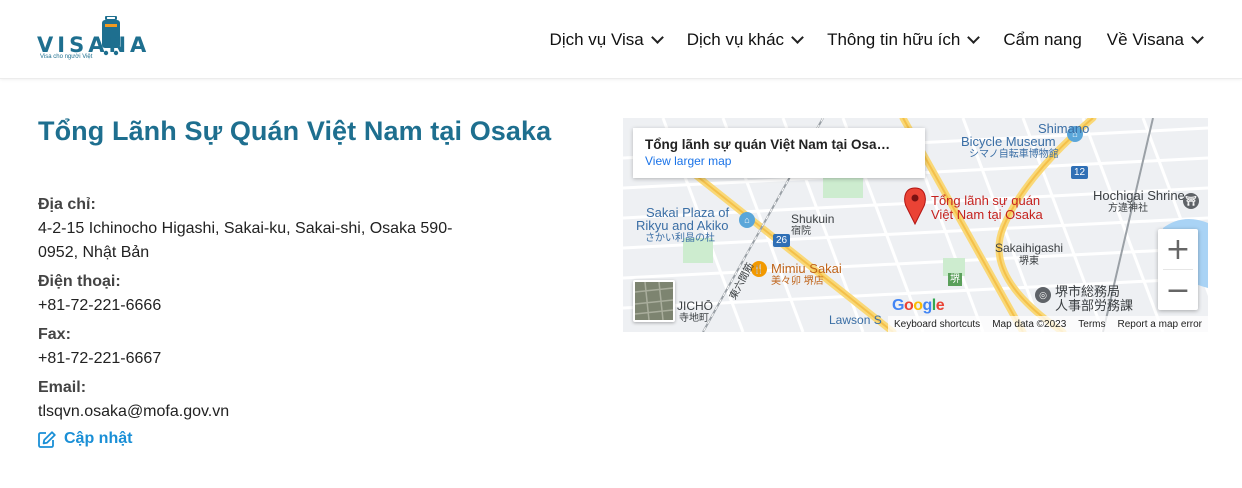 Image resolution: width=1242 pixels, height=488 pixels. Describe the element at coordinates (937, 324) in the screenshot. I see `keyboard-shortcuts-link: Keyboard shortcuts` at that location.